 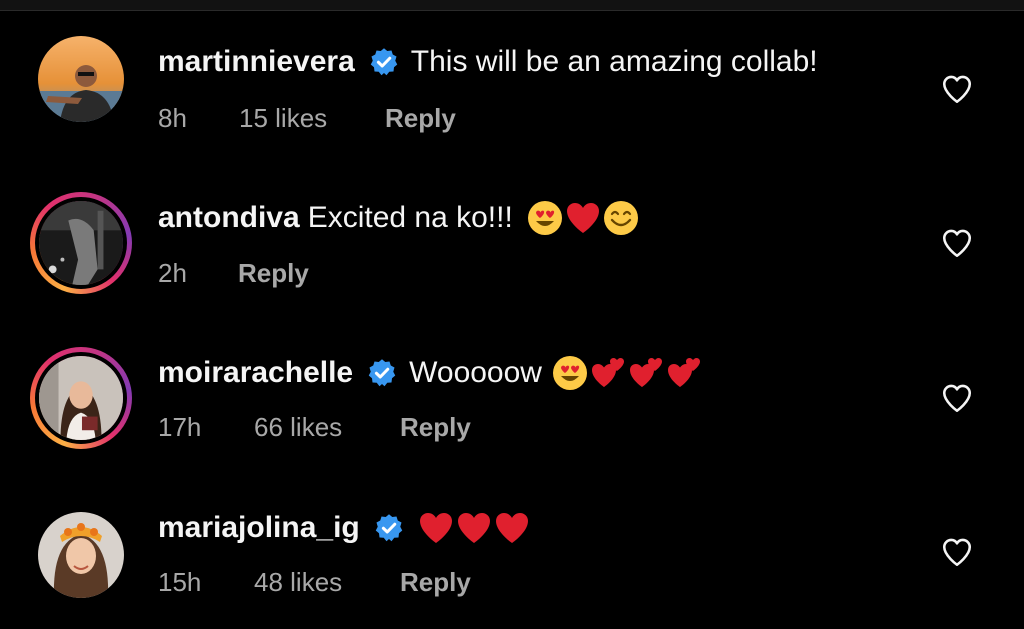 What do you see at coordinates (255, 373) in the screenshot?
I see `comment-username: moirarachelle` at bounding box center [255, 373].